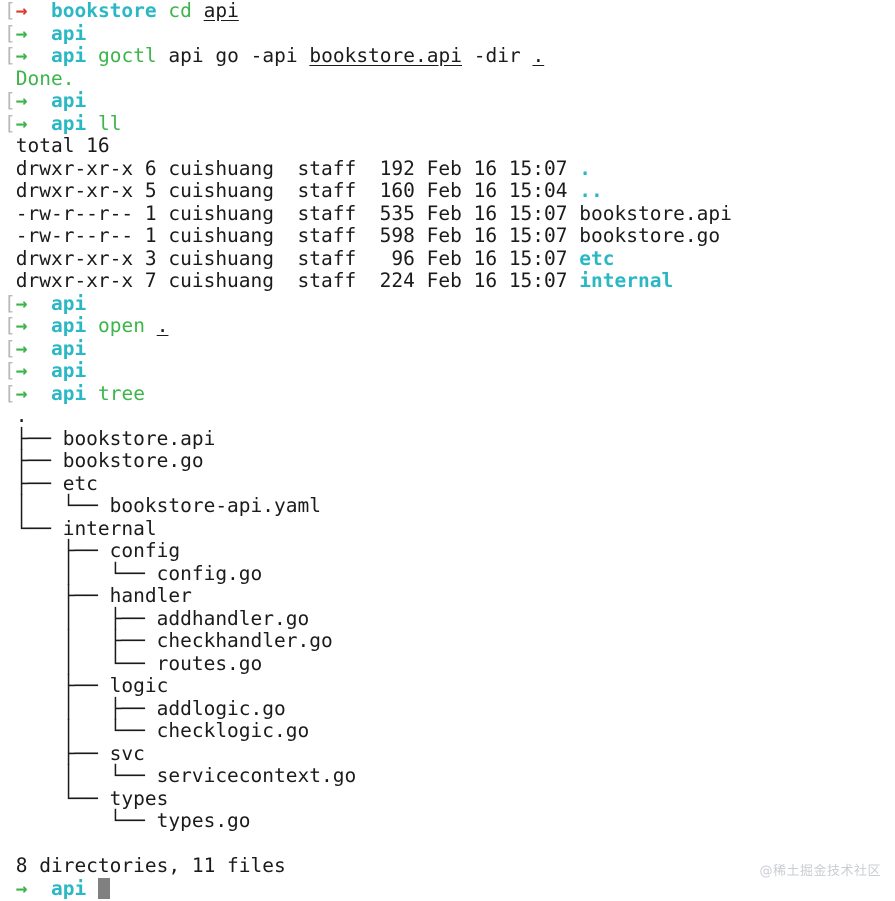  Describe the element at coordinates (449, 326) in the screenshot. I see `prompt-line: [→ api open .` at that location.